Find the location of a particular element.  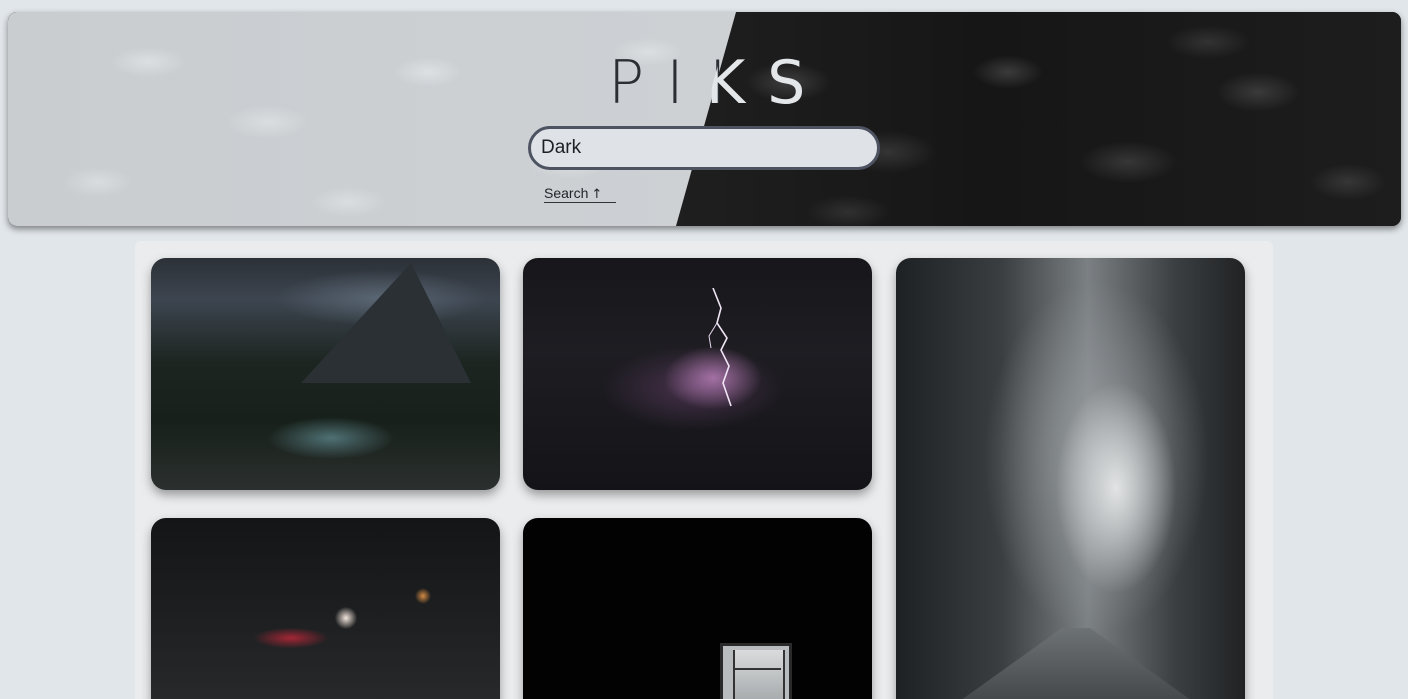

search-input is located at coordinates (704, 148).